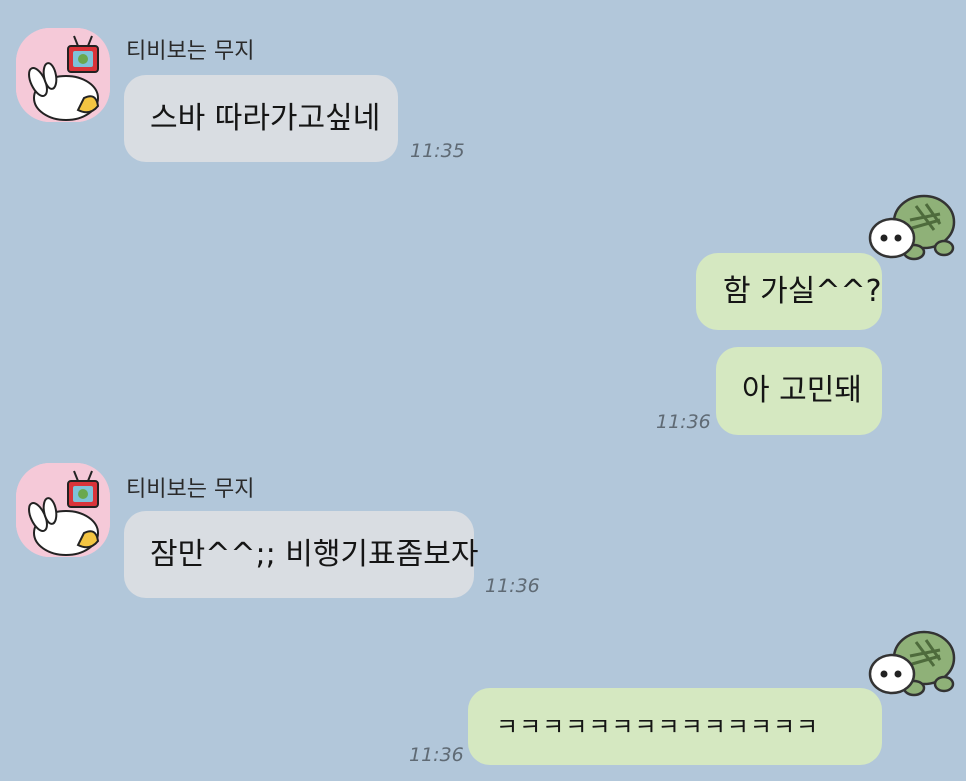 This screenshot has height=781, width=966. I want to click on message-bubble: 아 고민돼, so click(799, 391).